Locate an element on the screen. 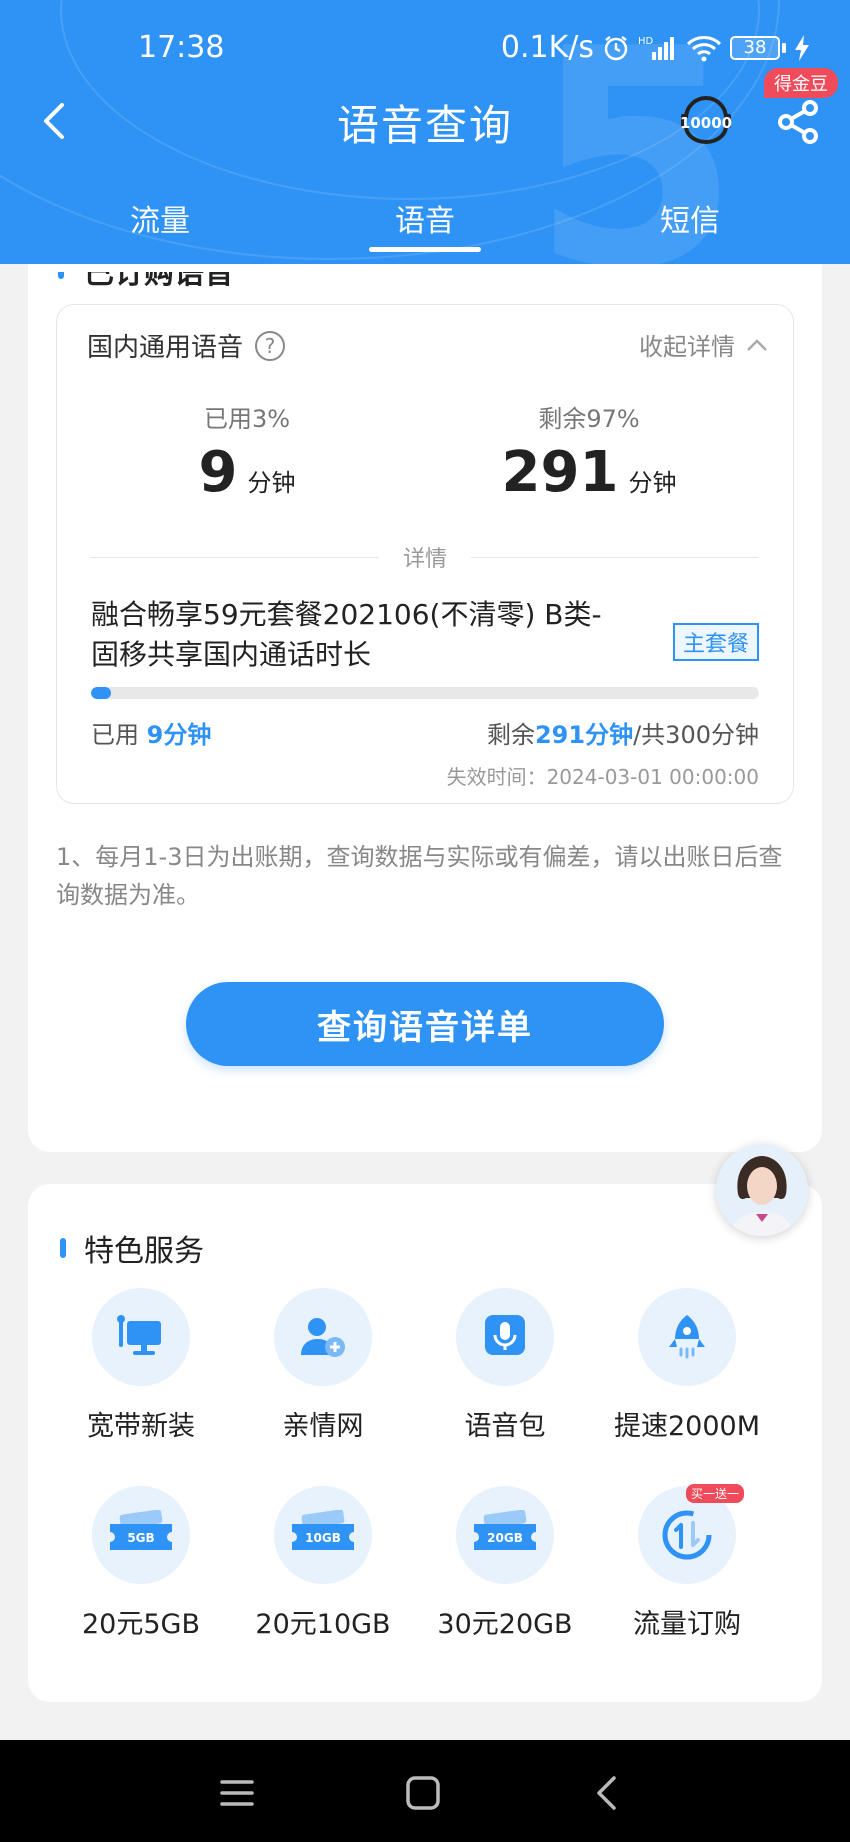 The image size is (850, 1842). service-label: 宽带新装 is located at coordinates (141, 1426).